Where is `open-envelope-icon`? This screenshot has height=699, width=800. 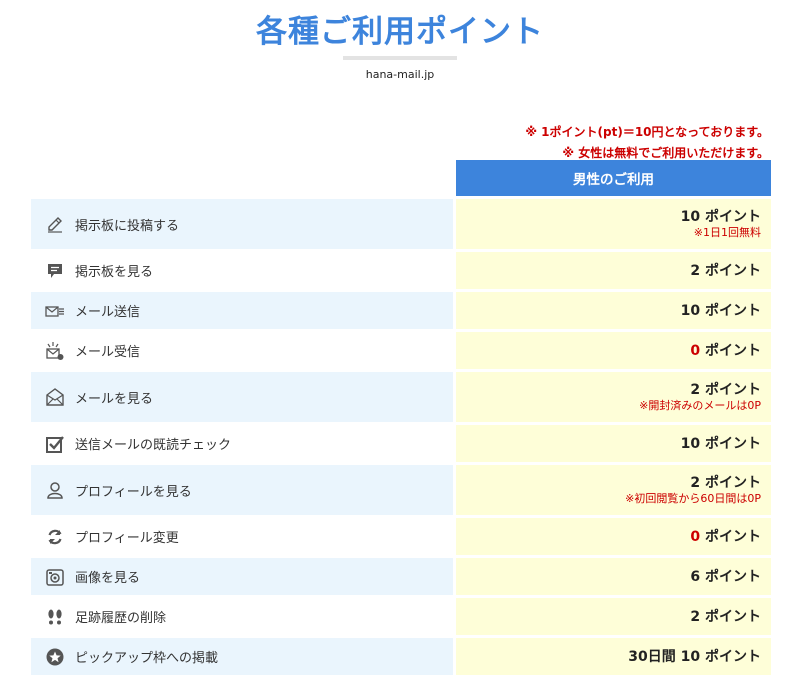
open-envelope-icon is located at coordinates (55, 397).